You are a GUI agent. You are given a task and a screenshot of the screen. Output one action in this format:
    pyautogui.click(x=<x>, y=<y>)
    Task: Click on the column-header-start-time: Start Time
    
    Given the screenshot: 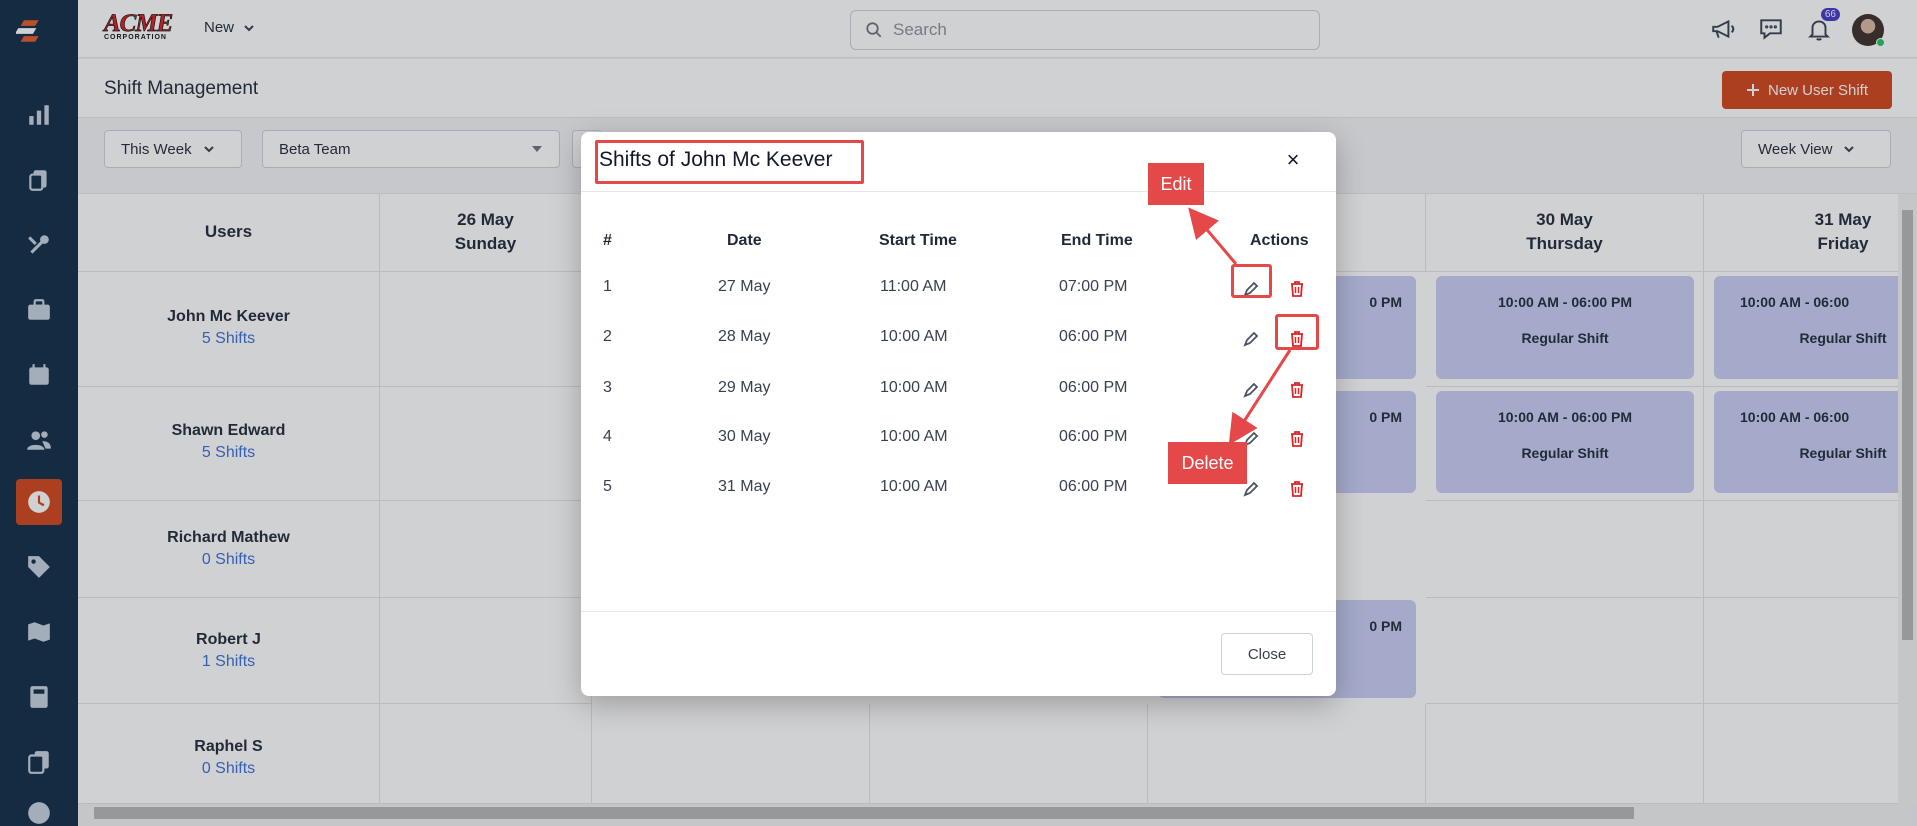 What is the action you would take?
    pyautogui.click(x=918, y=240)
    